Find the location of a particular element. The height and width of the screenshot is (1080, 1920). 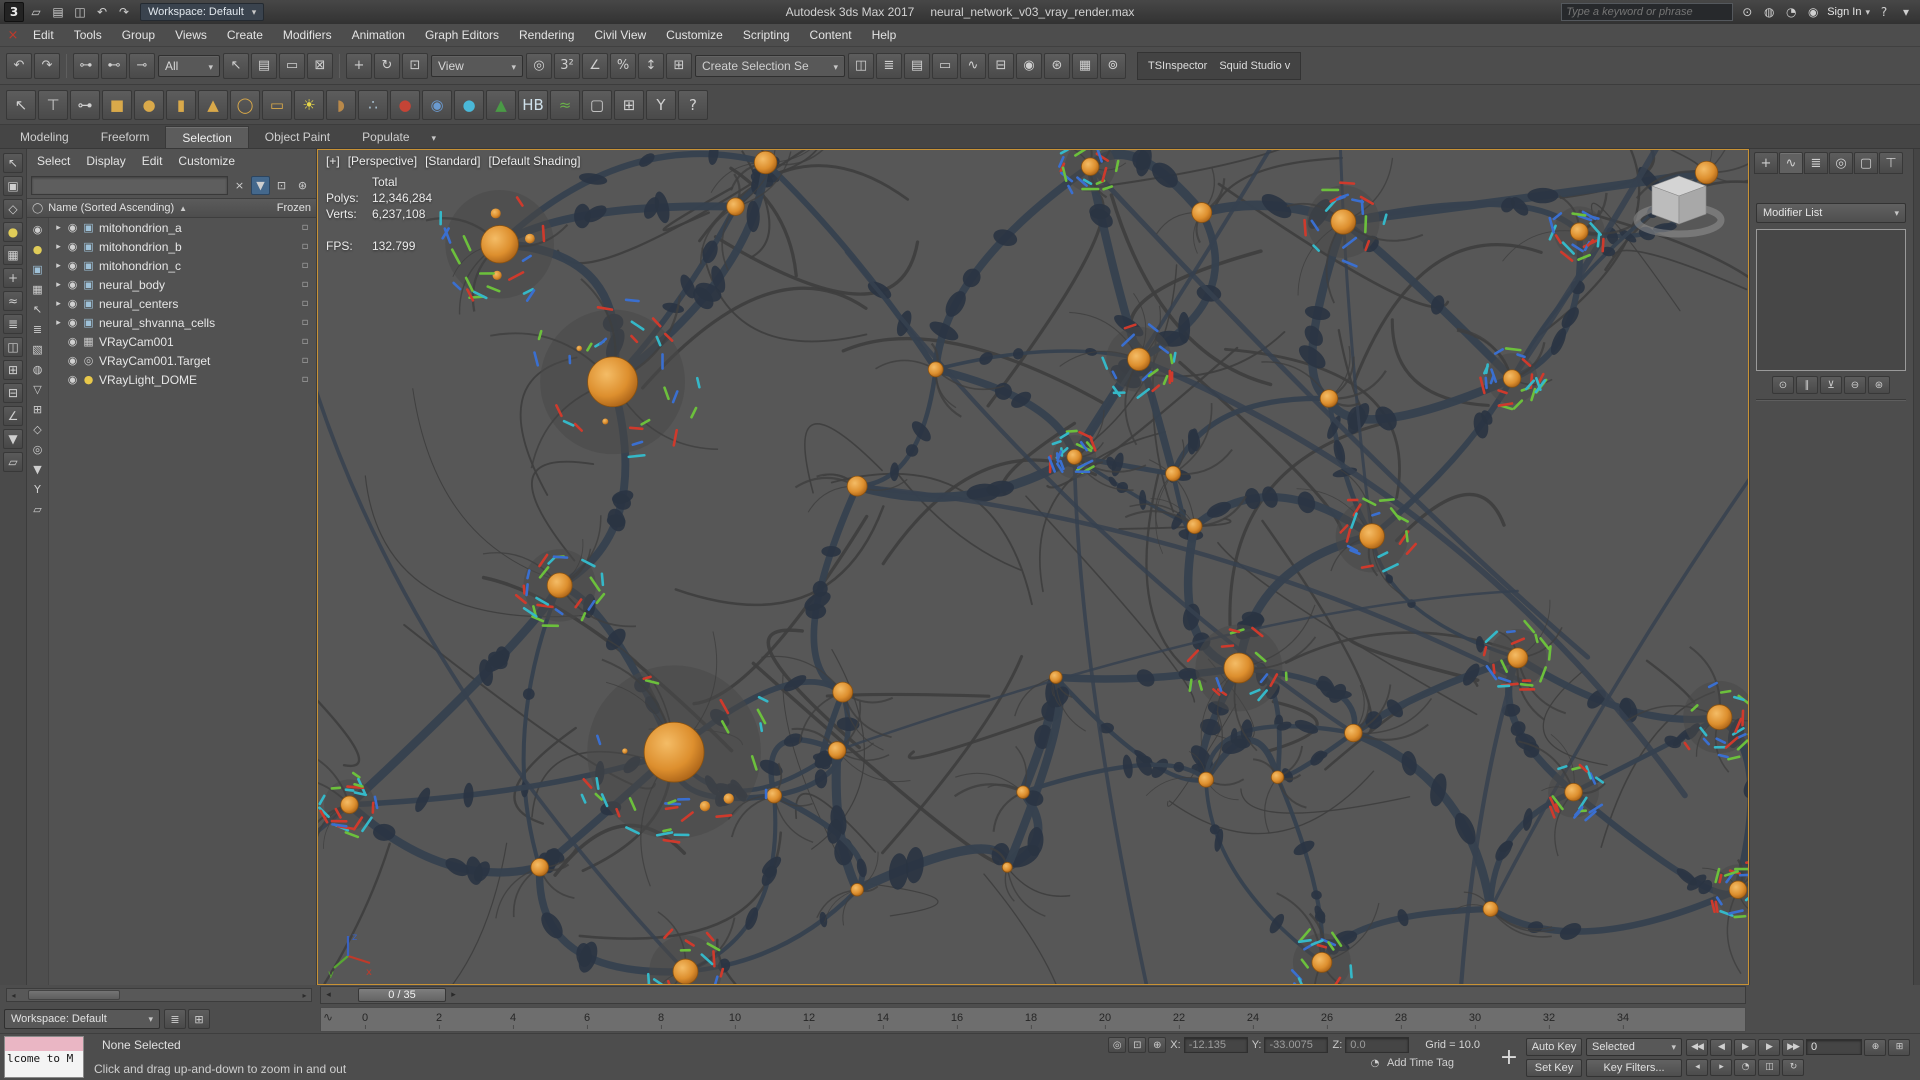

time-slider-handle: 0 / 35 is located at coordinates (402, 995).